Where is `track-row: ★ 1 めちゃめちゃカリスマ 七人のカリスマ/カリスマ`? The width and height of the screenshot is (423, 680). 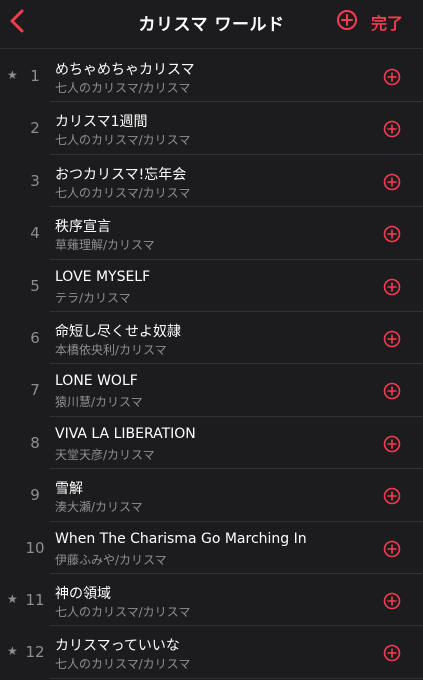 track-row: ★ 1 めちゃめちゃカリスマ 七人のカリスマ/カリスマ is located at coordinates (211, 76).